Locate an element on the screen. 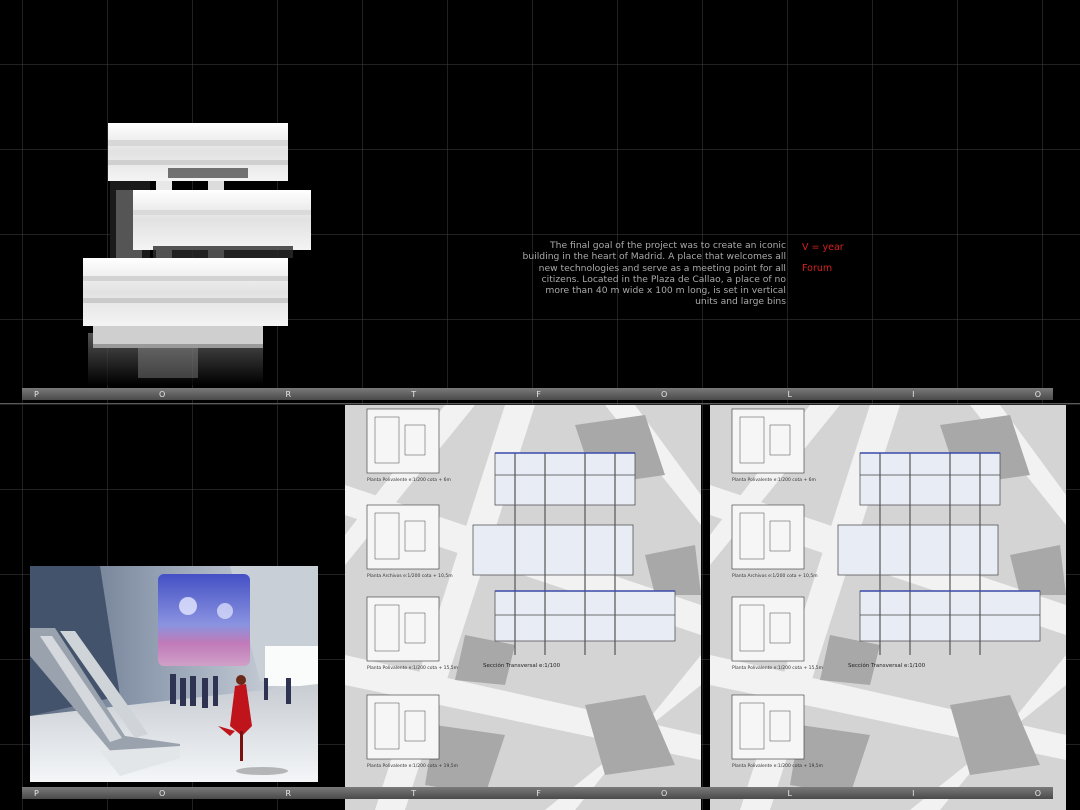  interior-render is located at coordinates (174, 674).